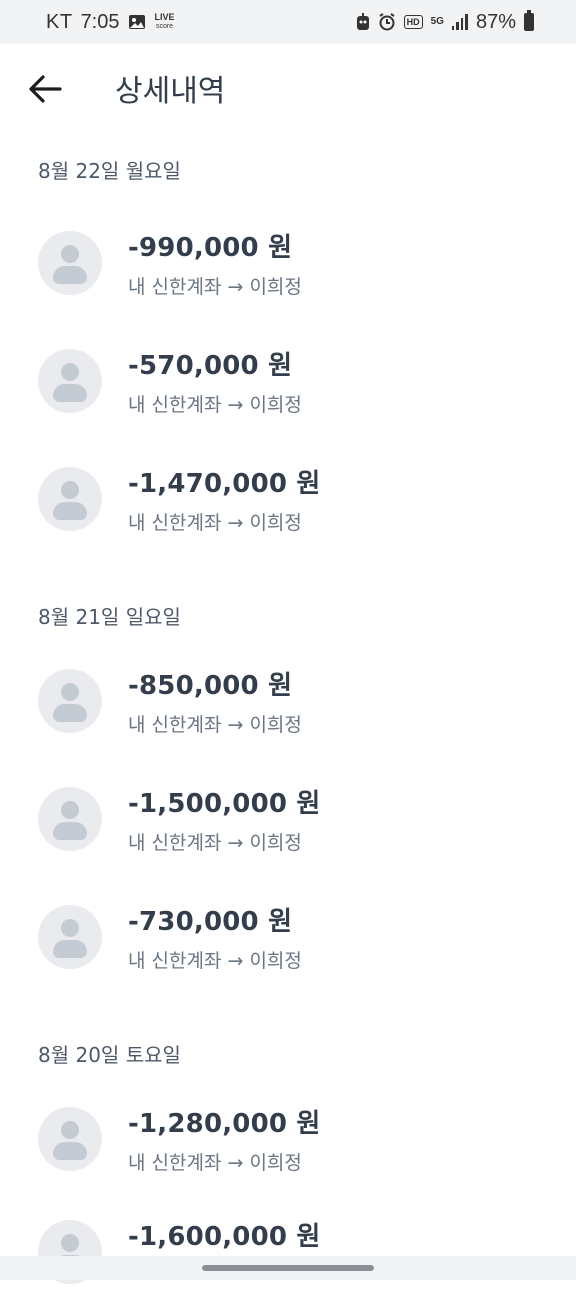 The image size is (576, 1316). What do you see at coordinates (288, 594) in the screenshot?
I see `date-heading: 8월 21일 일요일` at bounding box center [288, 594].